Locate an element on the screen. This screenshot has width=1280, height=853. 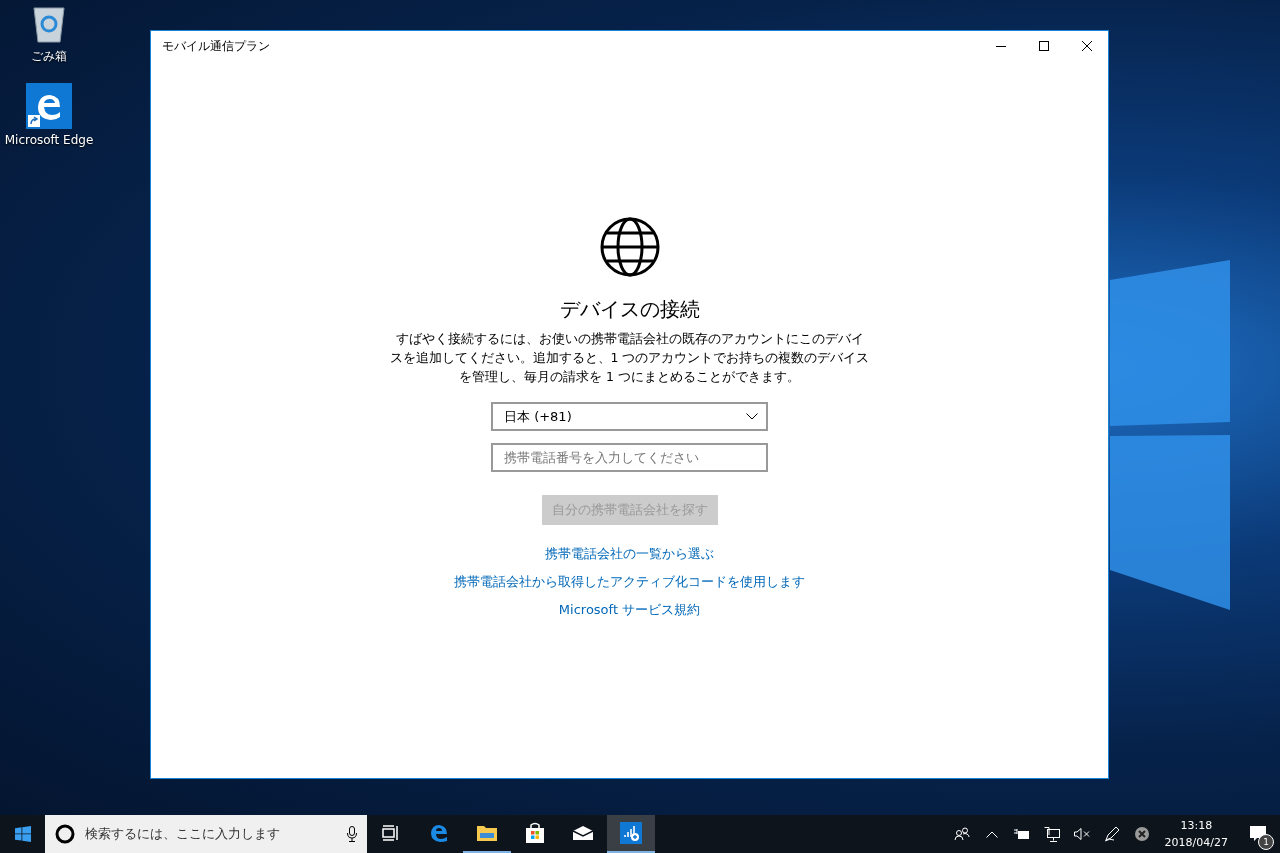
recycle-bin-icon is located at coordinates (49, 24).